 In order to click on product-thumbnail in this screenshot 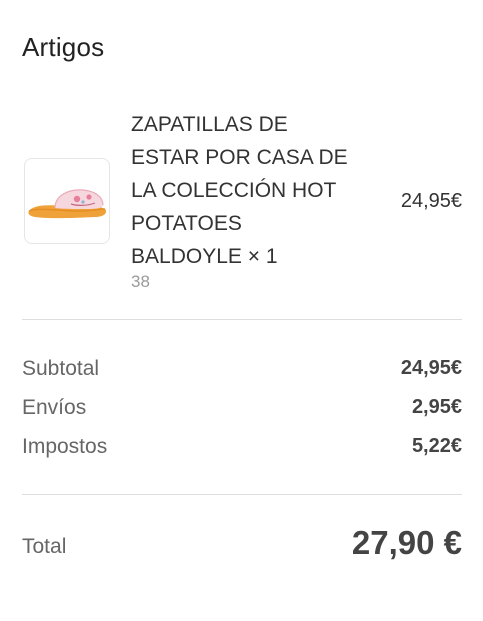, I will do `click(67, 201)`.